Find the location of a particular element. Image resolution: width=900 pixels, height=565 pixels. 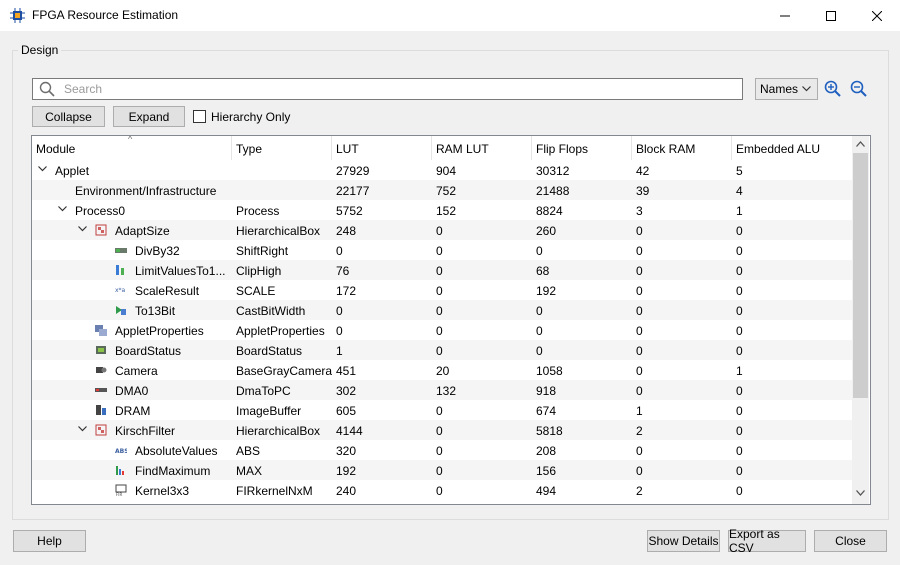

cell-module: Kernel3x3 is located at coordinates (162, 491).